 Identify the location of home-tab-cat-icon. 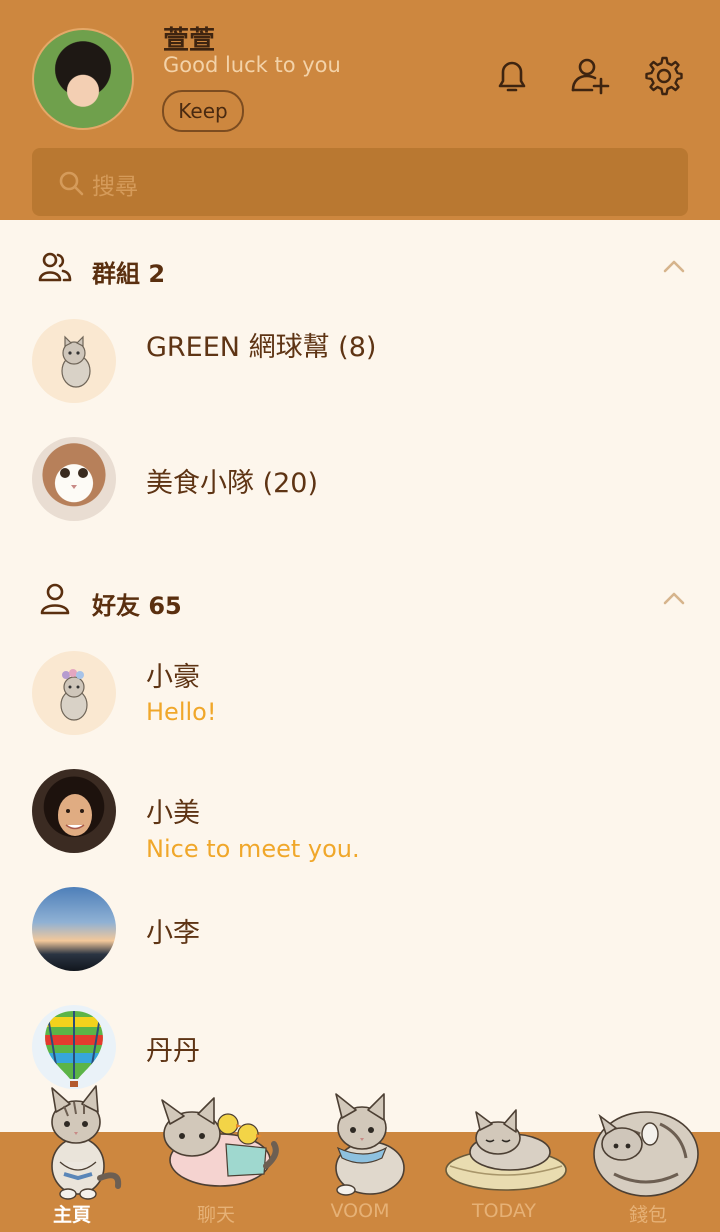
(80, 1141).